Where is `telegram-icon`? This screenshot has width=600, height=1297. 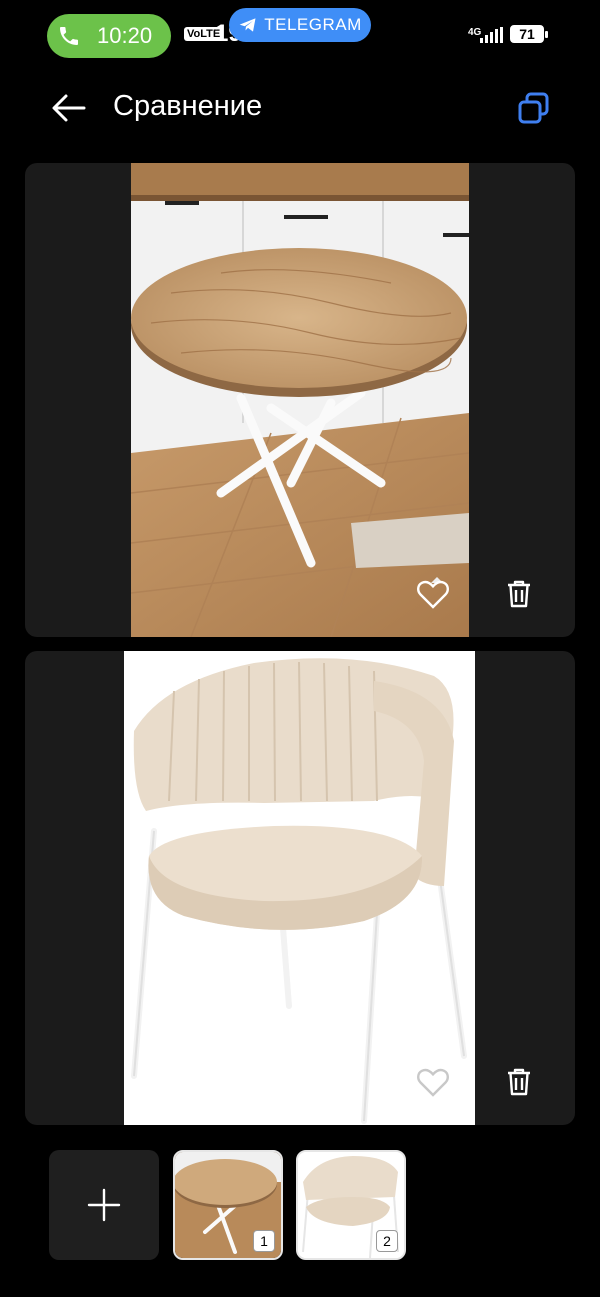
telegram-icon is located at coordinates (247, 25).